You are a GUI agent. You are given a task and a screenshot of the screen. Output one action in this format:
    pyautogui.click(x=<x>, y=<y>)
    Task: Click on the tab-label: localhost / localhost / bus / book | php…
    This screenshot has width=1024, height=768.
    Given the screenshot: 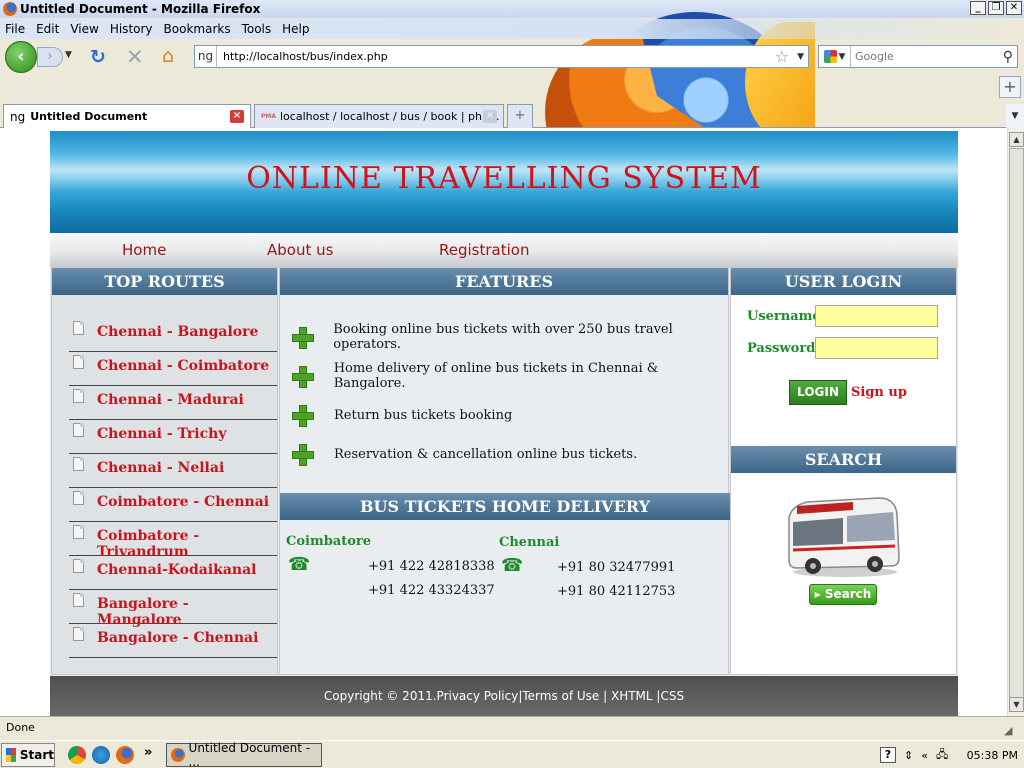 What is the action you would take?
    pyautogui.click(x=390, y=116)
    